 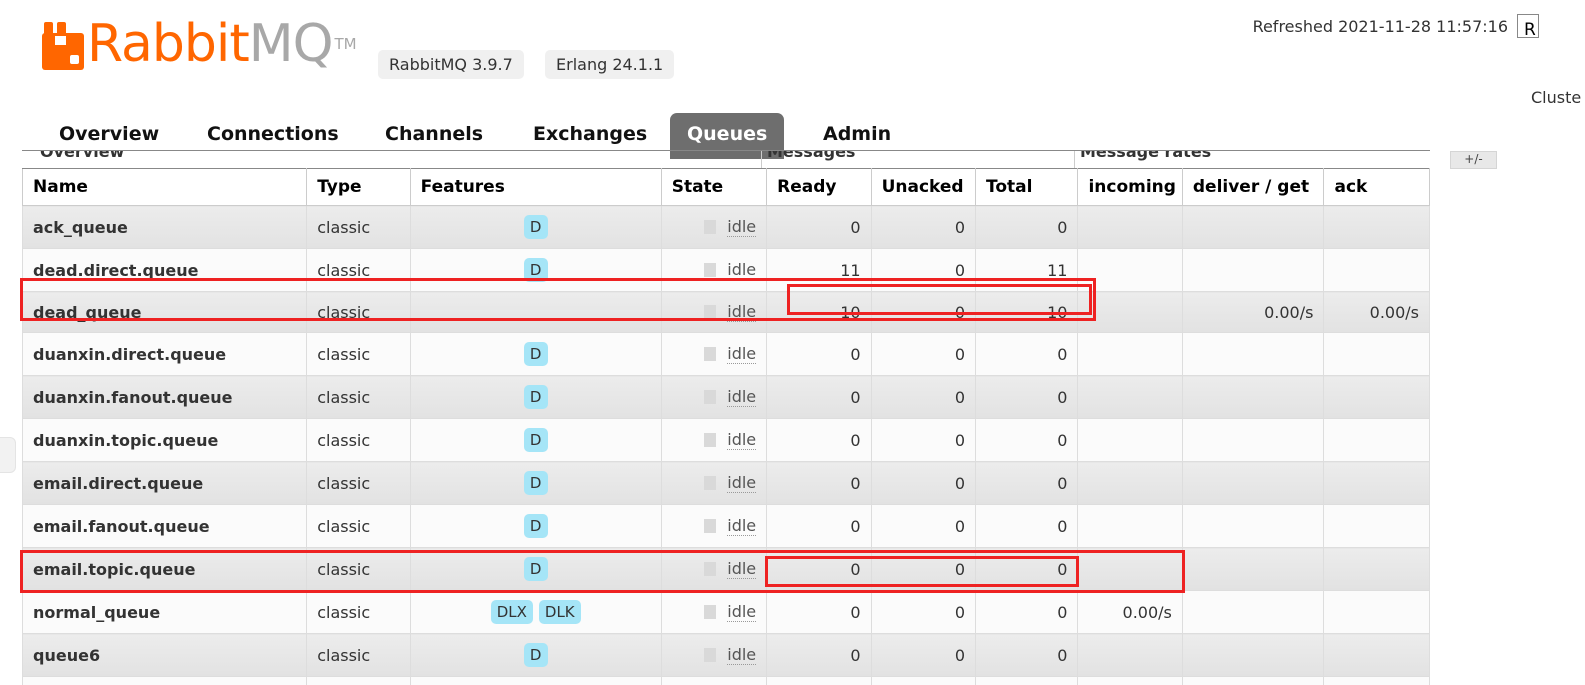 What do you see at coordinates (222, 44) in the screenshot?
I see `logo-wordmark: RabbitMQ TM` at bounding box center [222, 44].